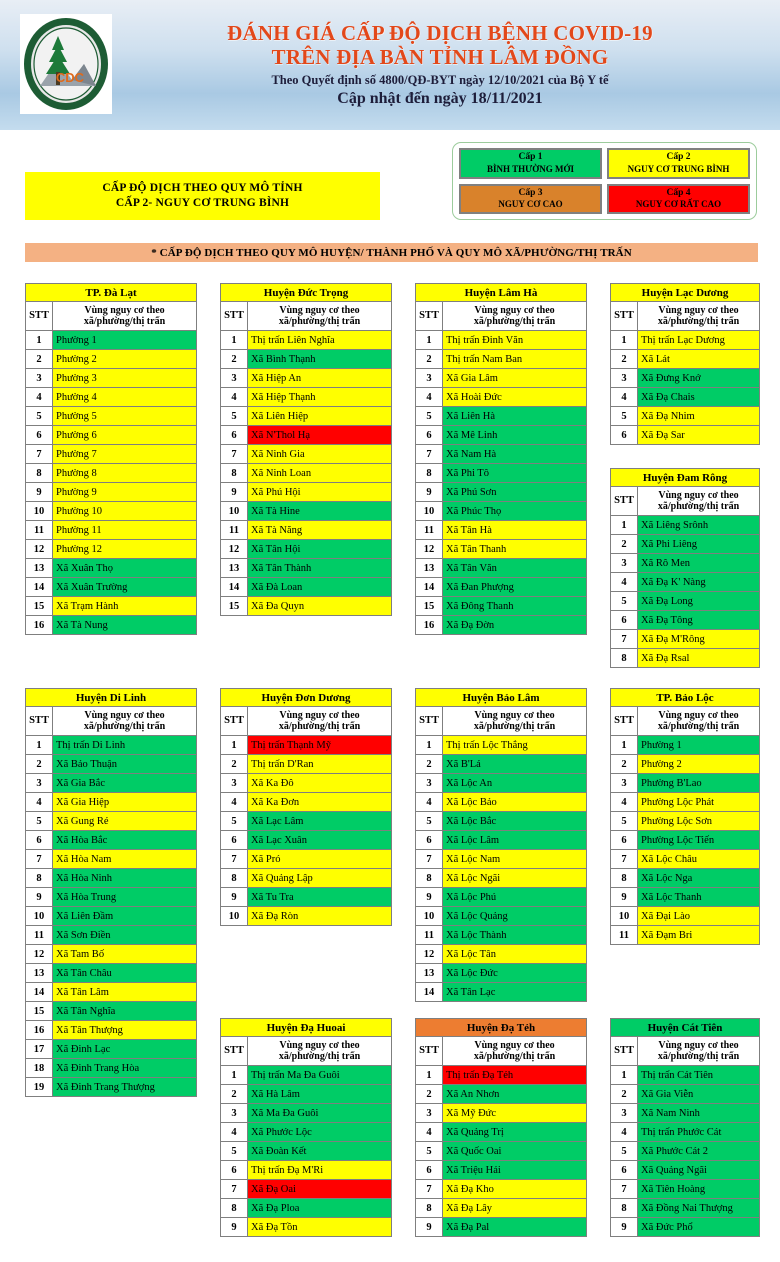 The width and height of the screenshot is (780, 1262). What do you see at coordinates (514, 802) in the screenshot?
I see `ward-name: Xã Lộc Bảo` at bounding box center [514, 802].